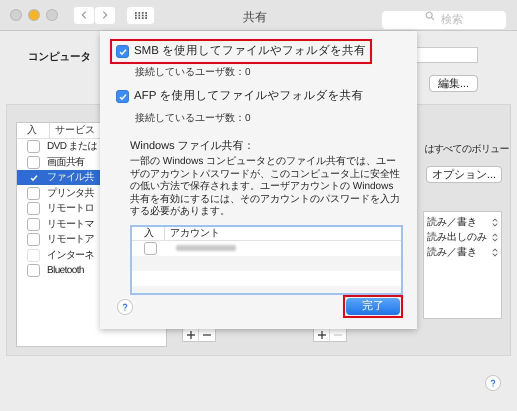 The width and height of the screenshot is (517, 411). What do you see at coordinates (466, 149) in the screenshot?
I see `access-note: はすべてのボリュー` at bounding box center [466, 149].